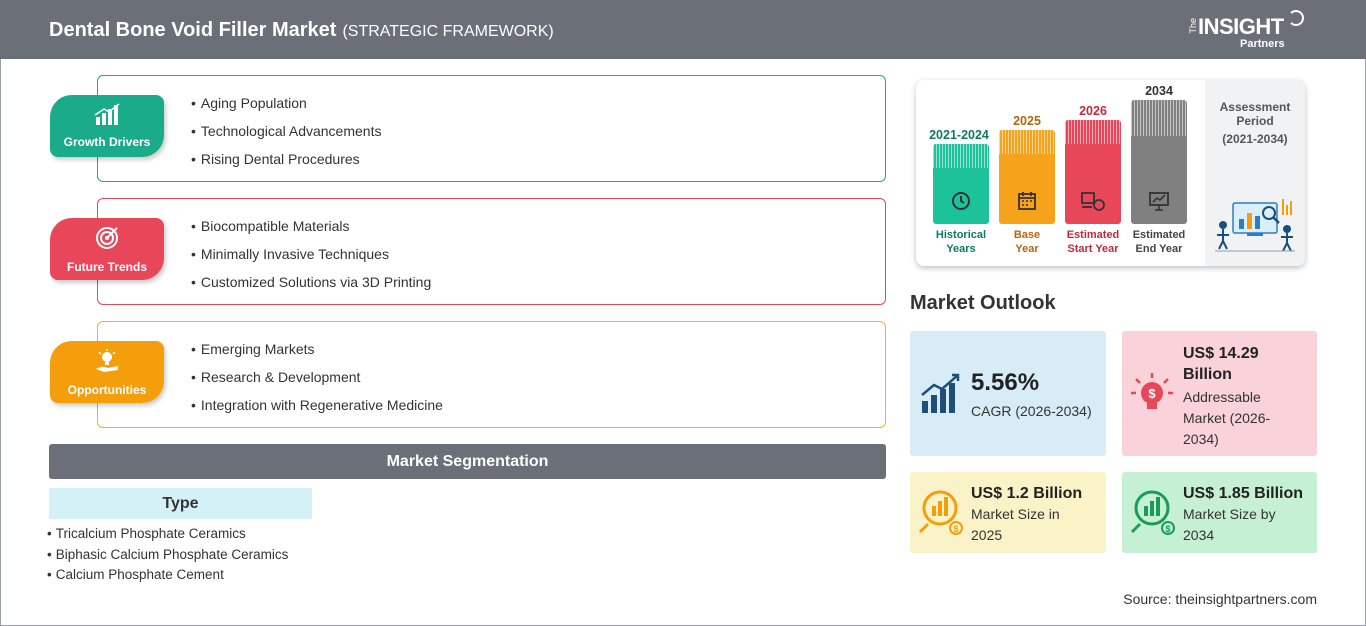 This screenshot has height=626, width=1366. What do you see at coordinates (1193, 26) in the screenshot?
I see `logo-the-text: The` at bounding box center [1193, 26].